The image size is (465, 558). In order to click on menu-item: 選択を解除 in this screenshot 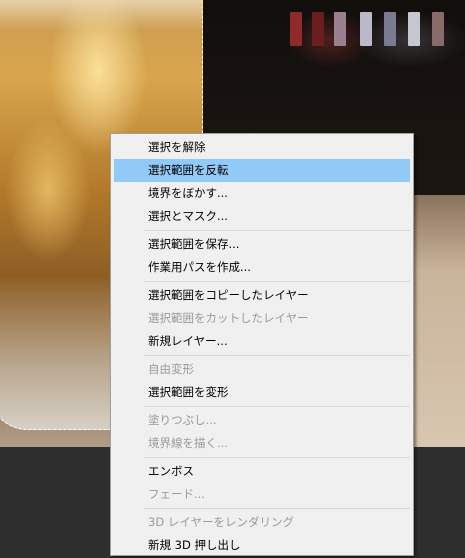, I will do `click(262, 147)`.